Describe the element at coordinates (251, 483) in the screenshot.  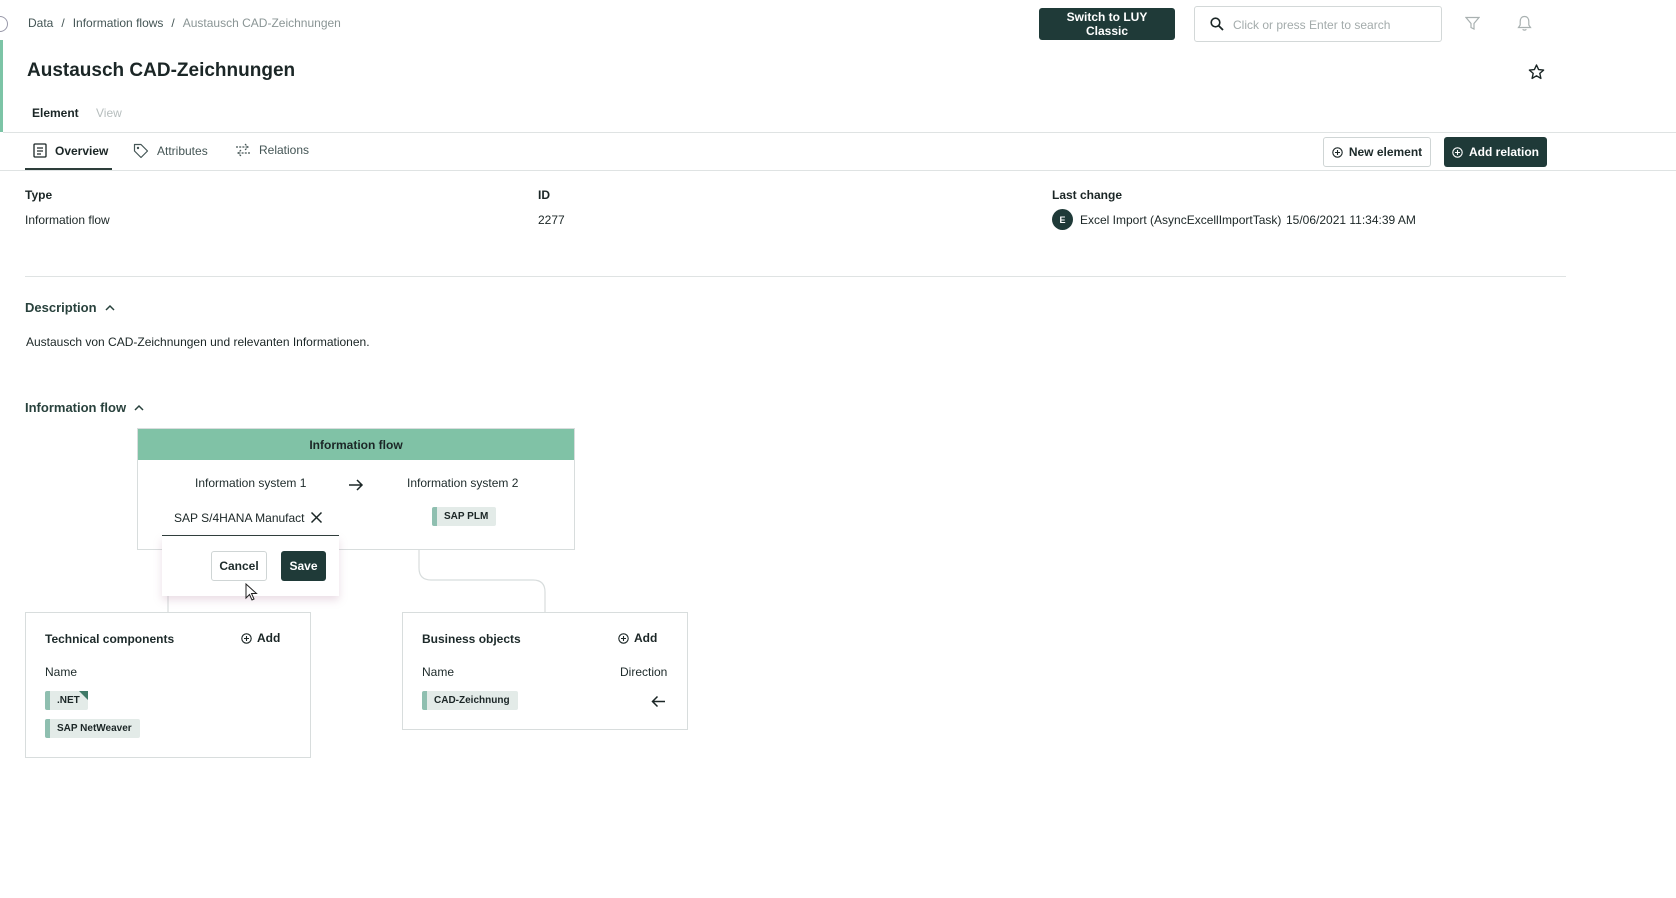
I see `system1-label: Information system 1` at that location.